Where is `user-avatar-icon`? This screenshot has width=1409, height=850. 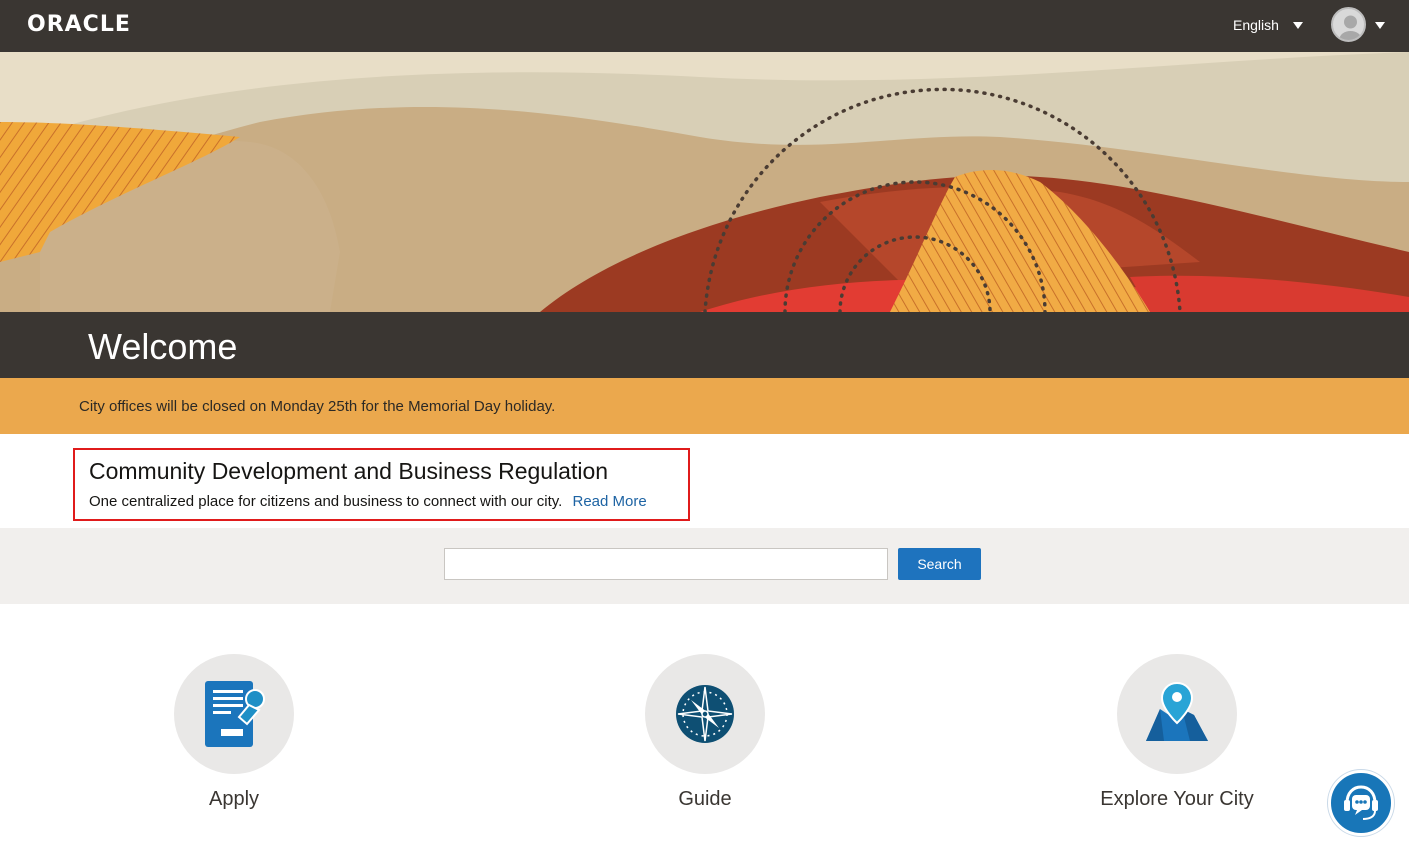
user-avatar-icon is located at coordinates (1348, 24).